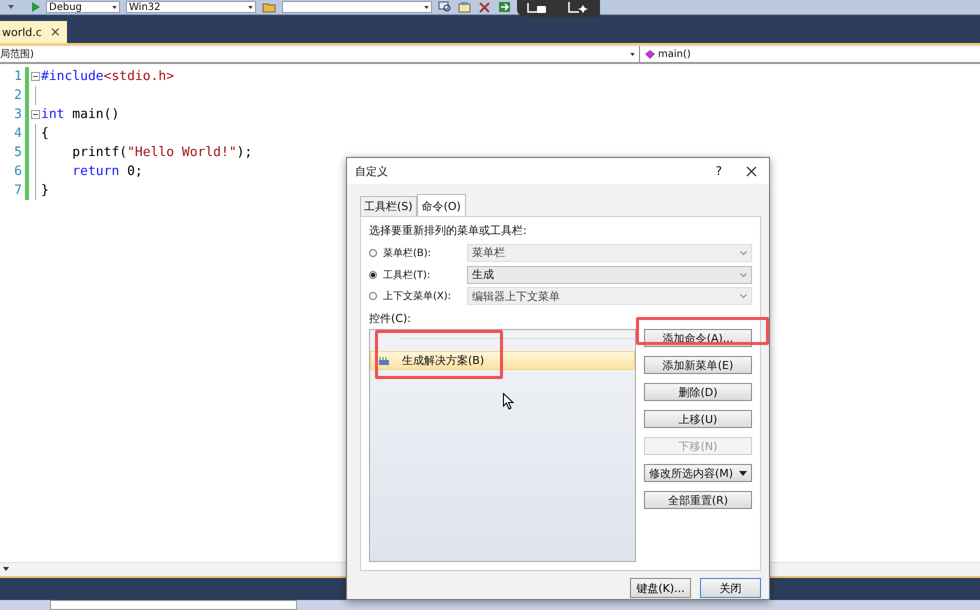 This screenshot has width=980, height=610. I want to click on dialog-button: 关闭, so click(730, 588).